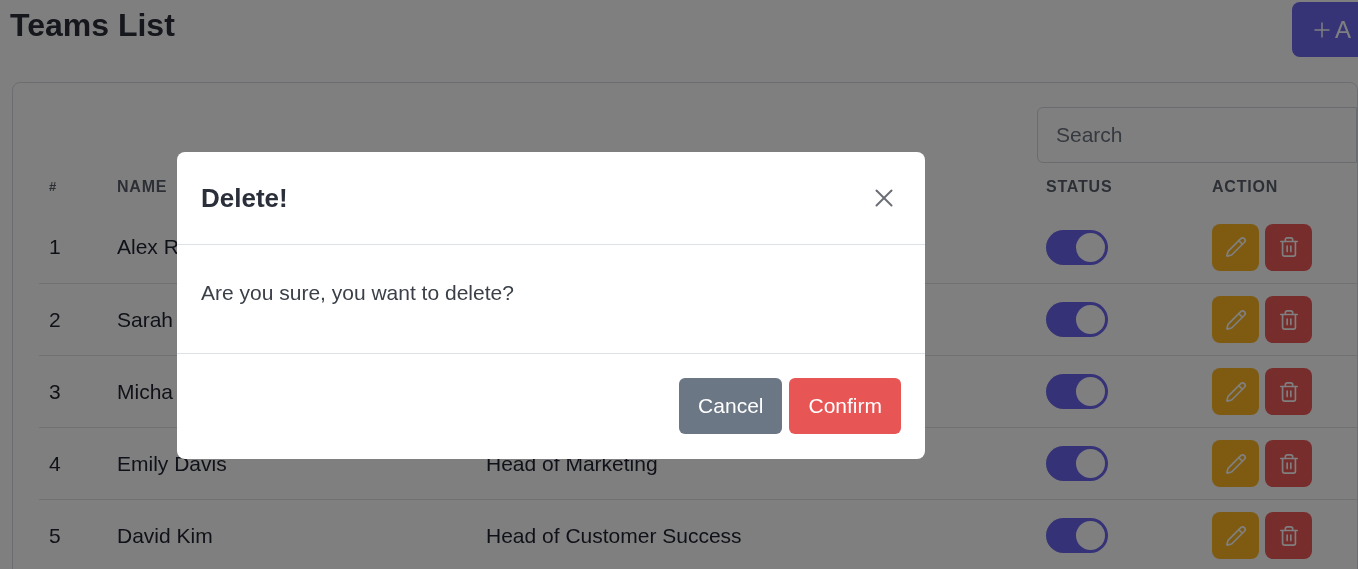 The height and width of the screenshot is (569, 1358). What do you see at coordinates (731, 406) in the screenshot?
I see `cancel-button: Cancel` at bounding box center [731, 406].